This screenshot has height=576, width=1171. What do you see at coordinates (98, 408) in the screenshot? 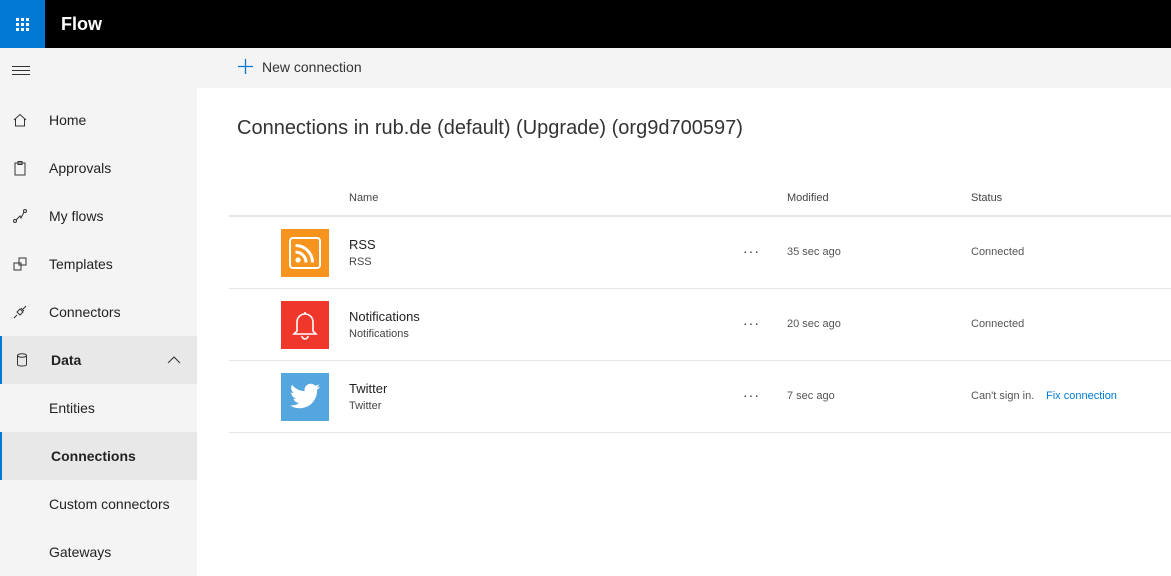
I see `sidebar-item-entities: Entities` at bounding box center [98, 408].